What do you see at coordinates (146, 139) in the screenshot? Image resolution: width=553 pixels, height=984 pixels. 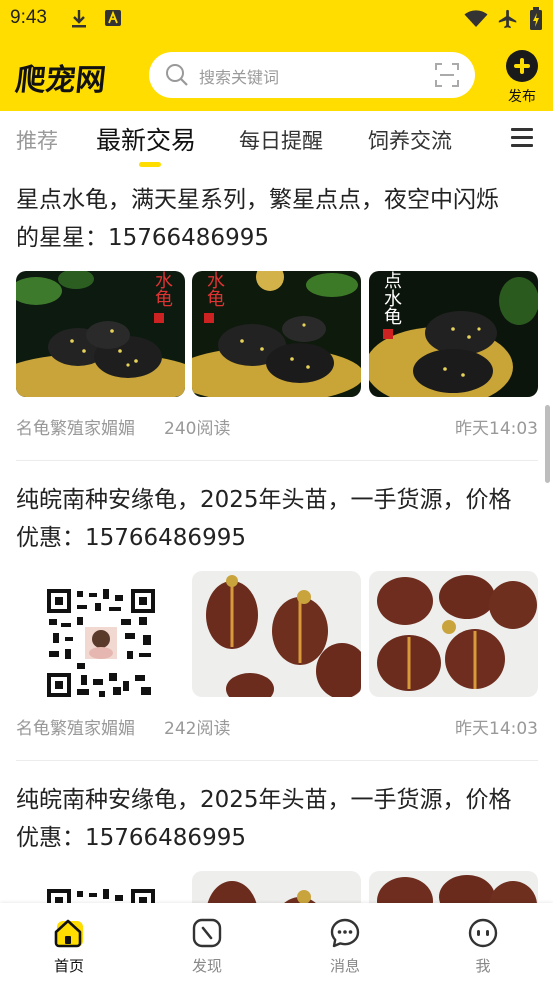 I see `tab-latest-trades: 最新交易` at bounding box center [146, 139].